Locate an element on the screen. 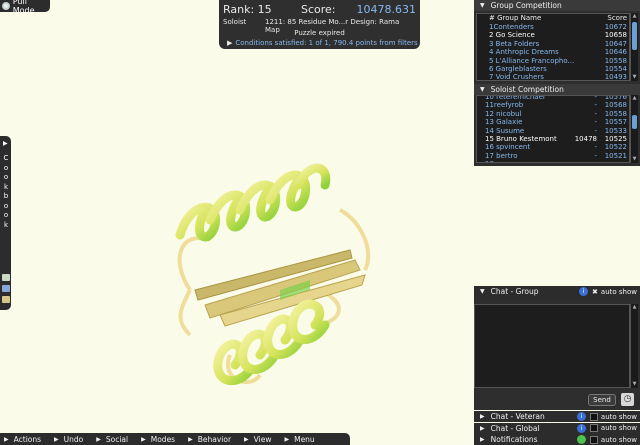 The image size is (640, 445). chat-tab: ▶ Notifications auto show is located at coordinates (557, 439).